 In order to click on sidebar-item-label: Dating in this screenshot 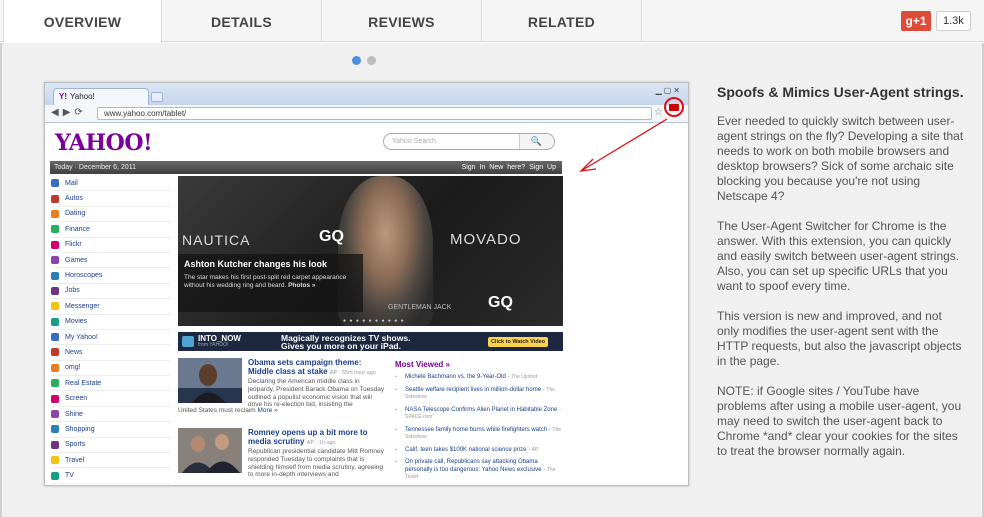, I will do `click(75, 214)`.